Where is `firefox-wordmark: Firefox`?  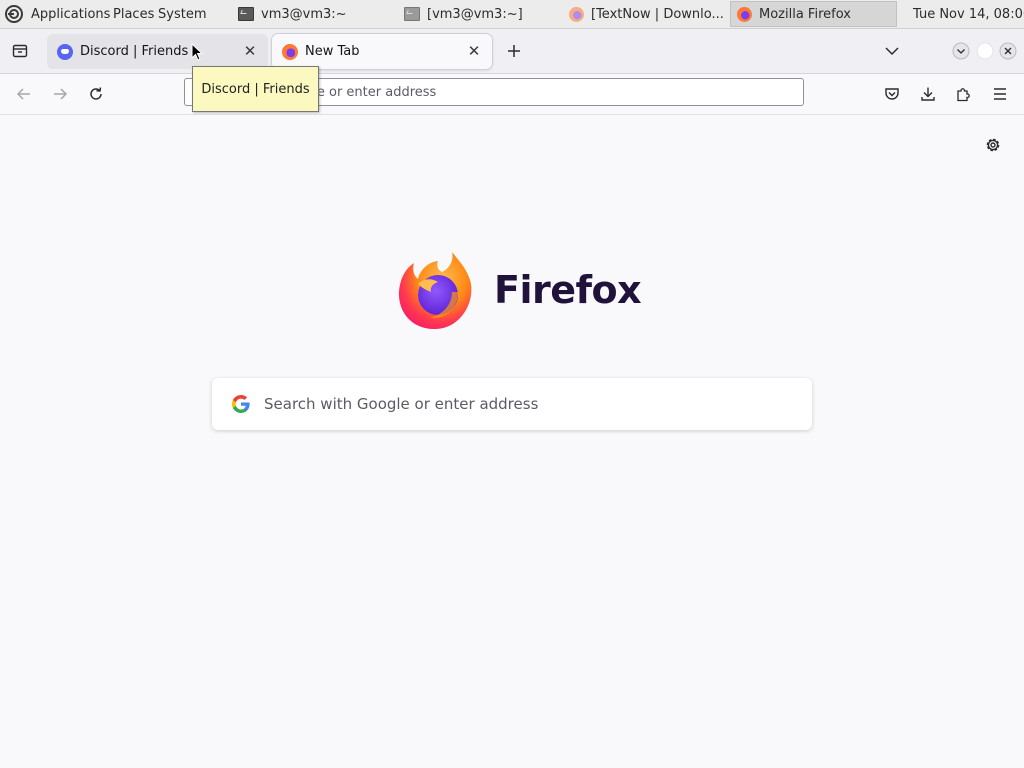
firefox-wordmark: Firefox is located at coordinates (568, 290).